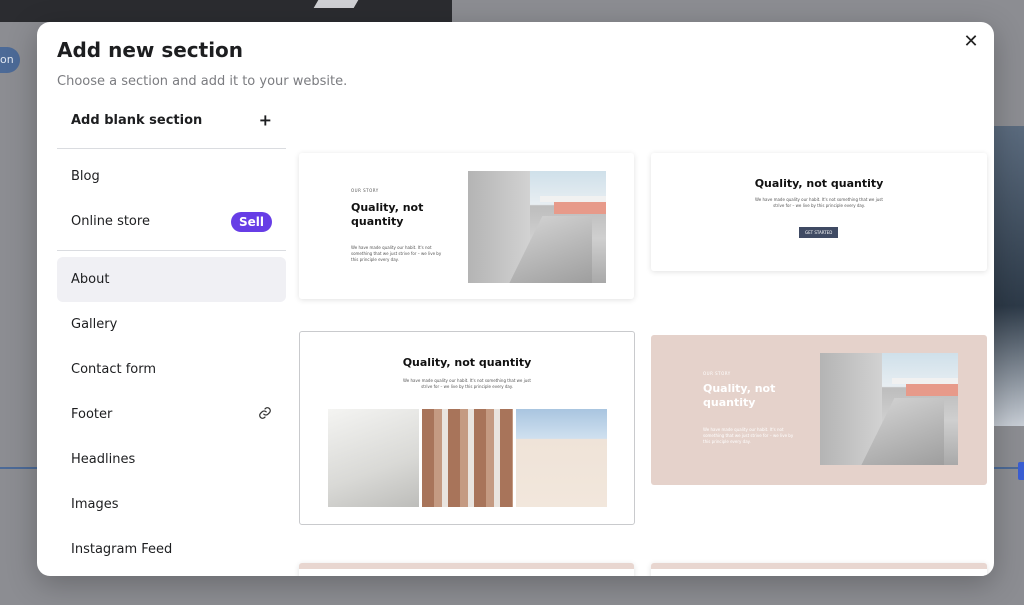  Describe the element at coordinates (1021, 471) in the screenshot. I see `selection-handle` at that location.